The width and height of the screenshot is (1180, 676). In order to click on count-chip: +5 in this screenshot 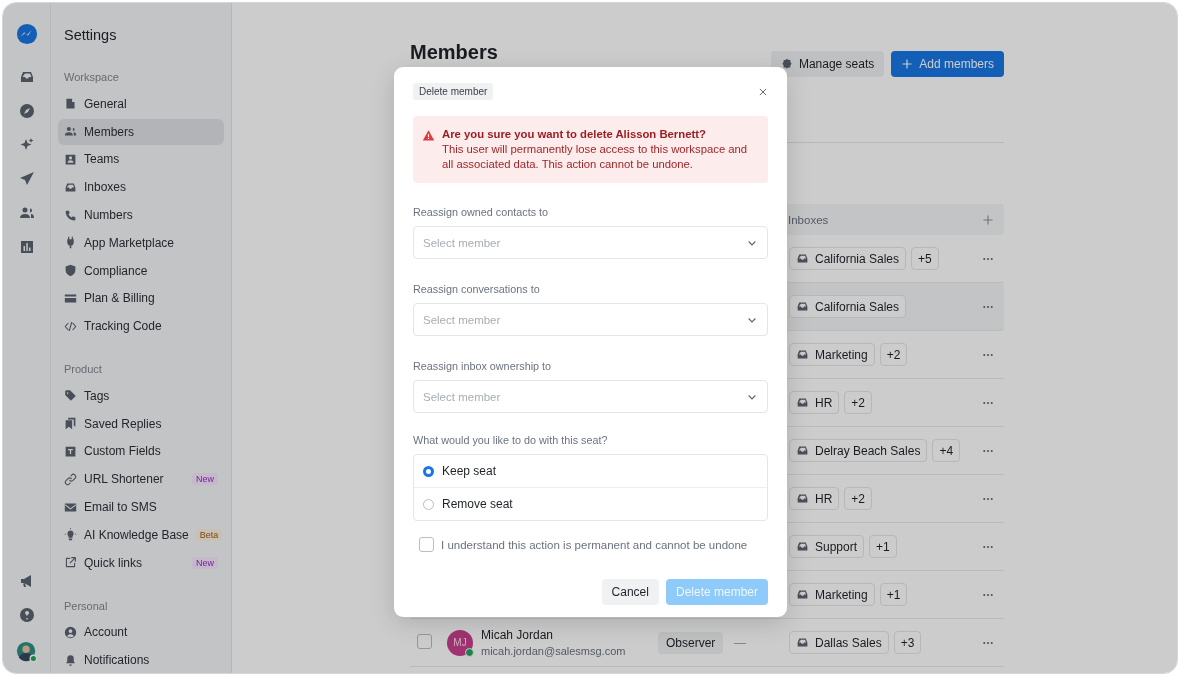, I will do `click(925, 258)`.